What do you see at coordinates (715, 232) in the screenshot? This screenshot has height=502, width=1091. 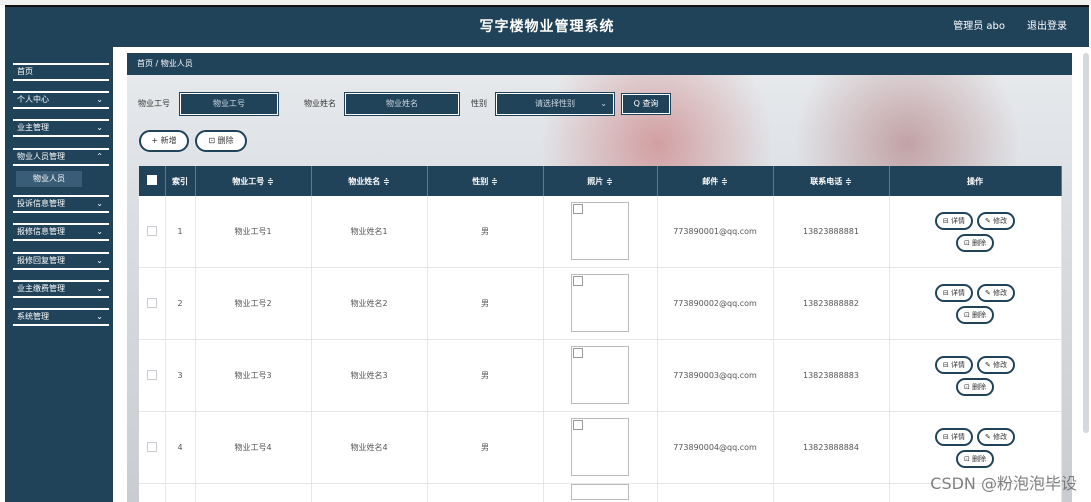 I see `row-email: 773890001@qq.com` at bounding box center [715, 232].